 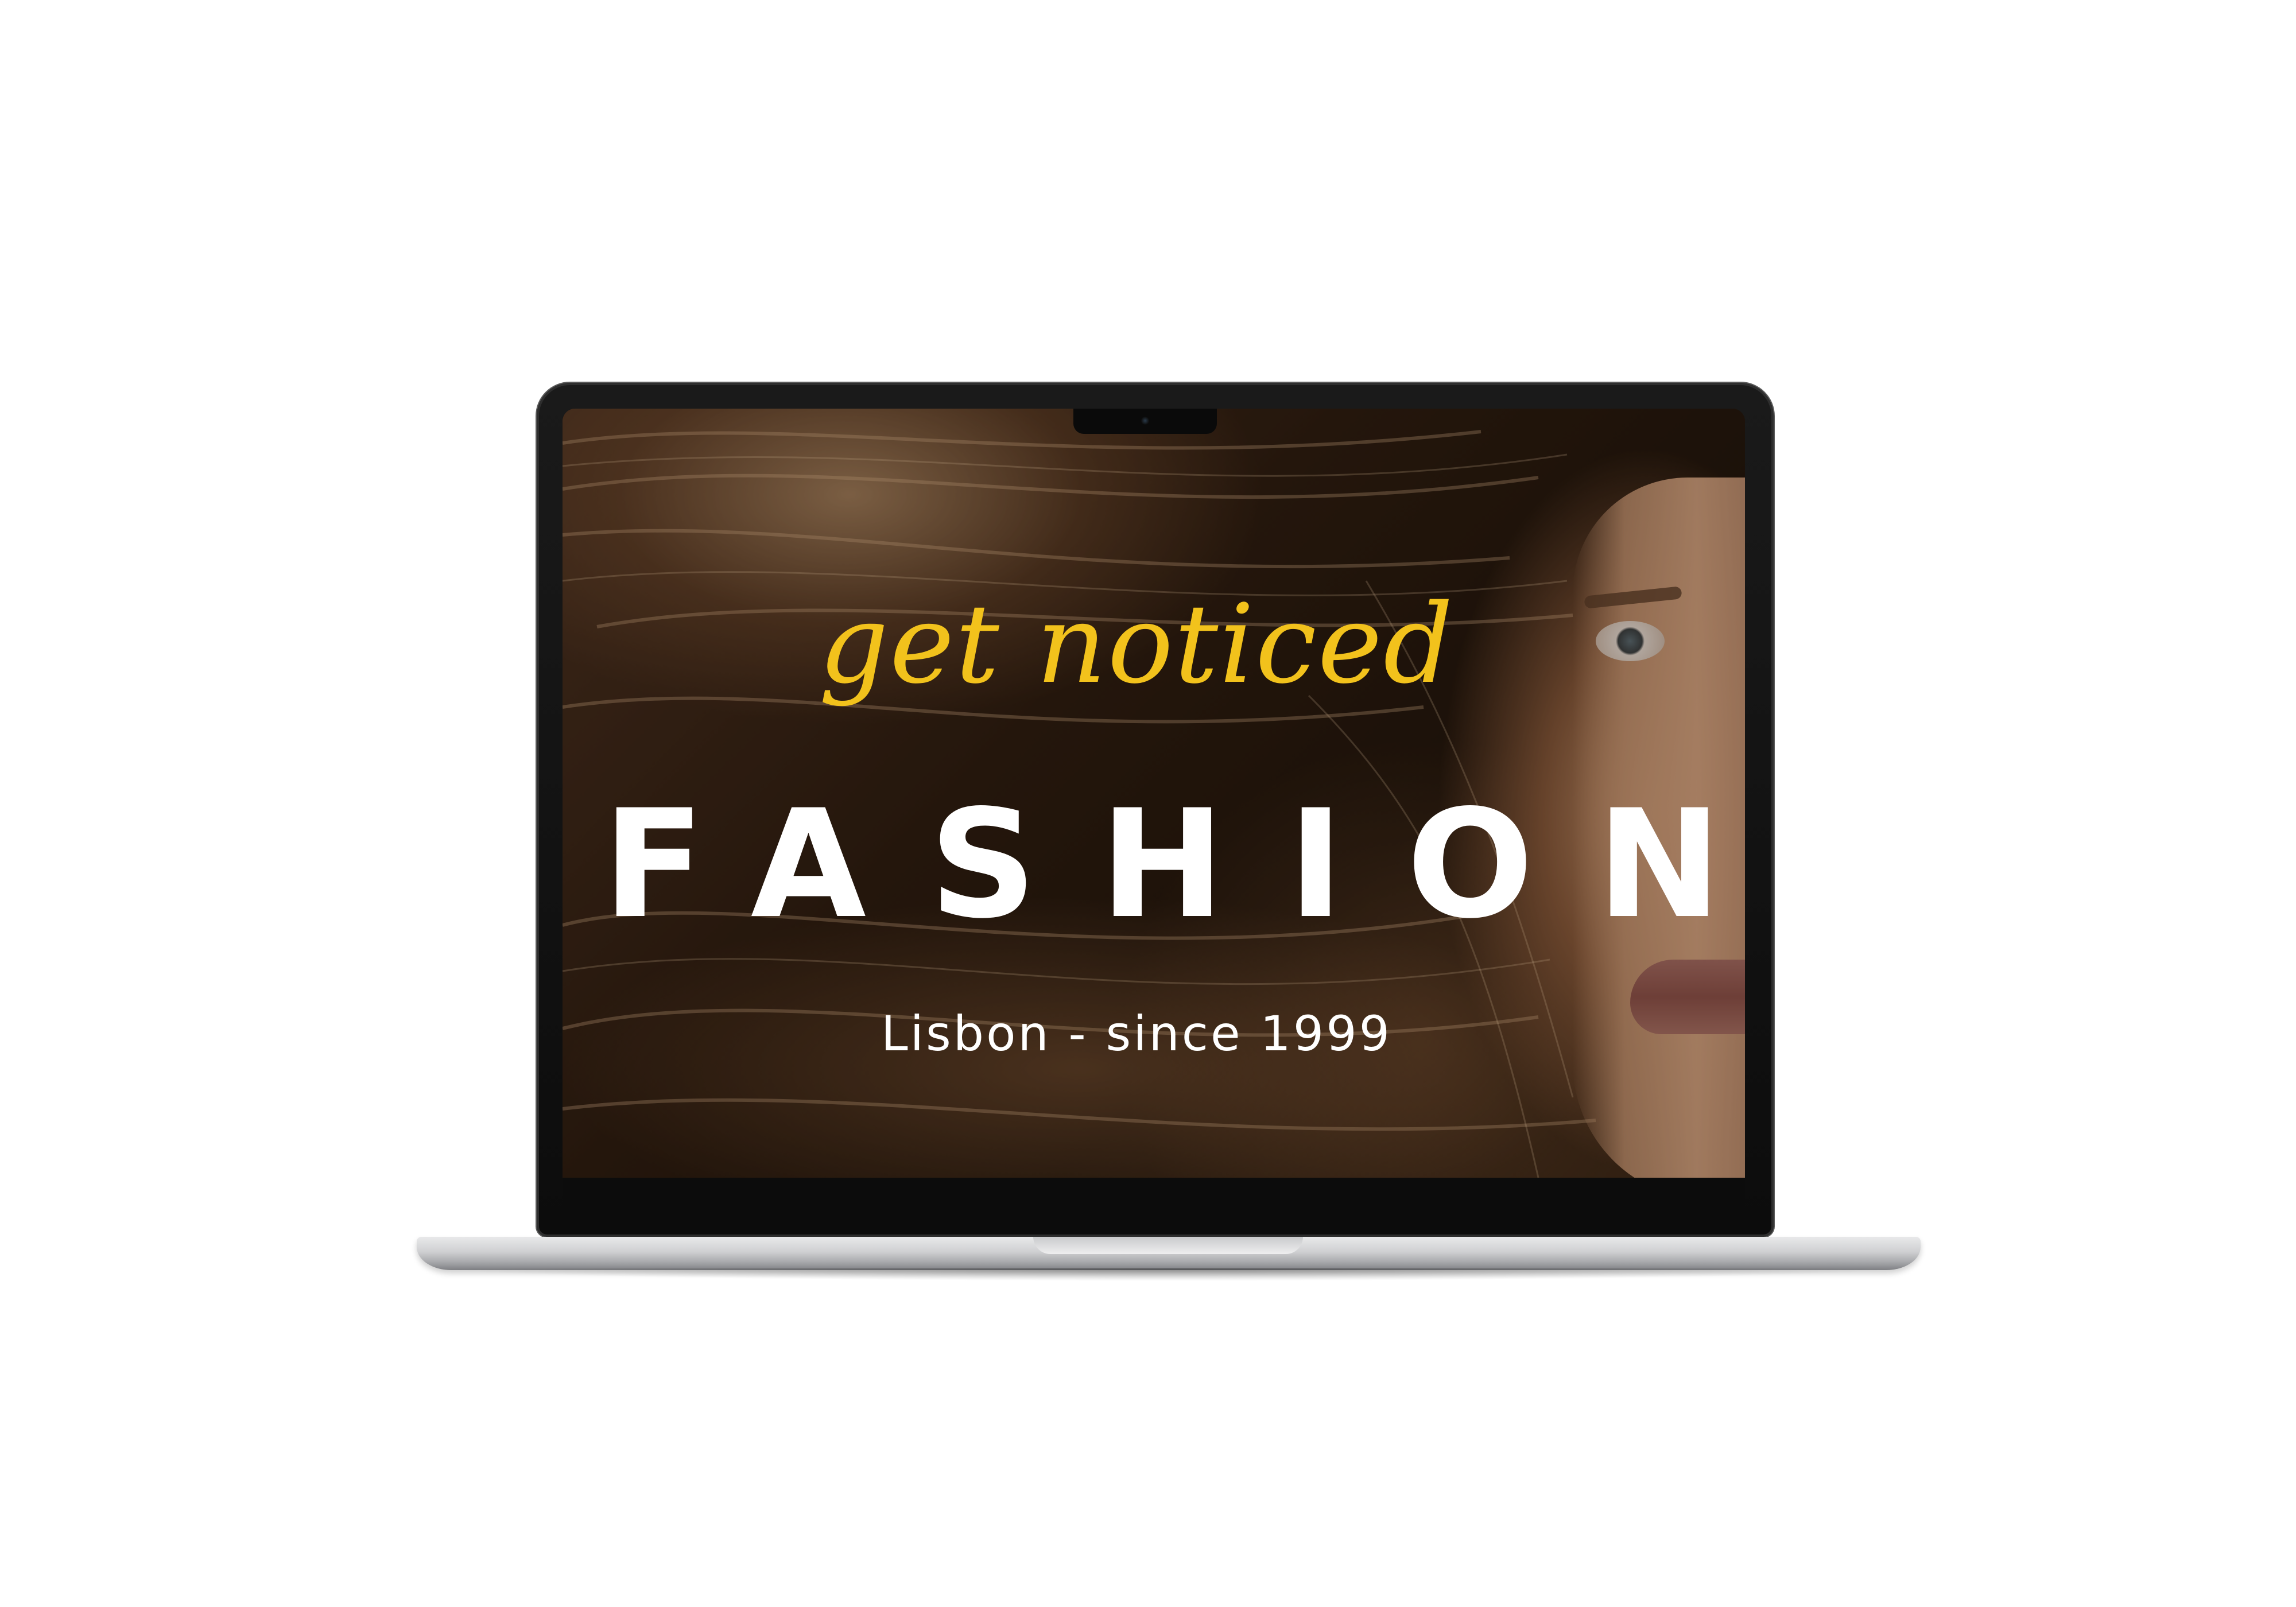 What do you see at coordinates (1154, 1203) in the screenshot?
I see `laptop-bottom-bezel` at bounding box center [1154, 1203].